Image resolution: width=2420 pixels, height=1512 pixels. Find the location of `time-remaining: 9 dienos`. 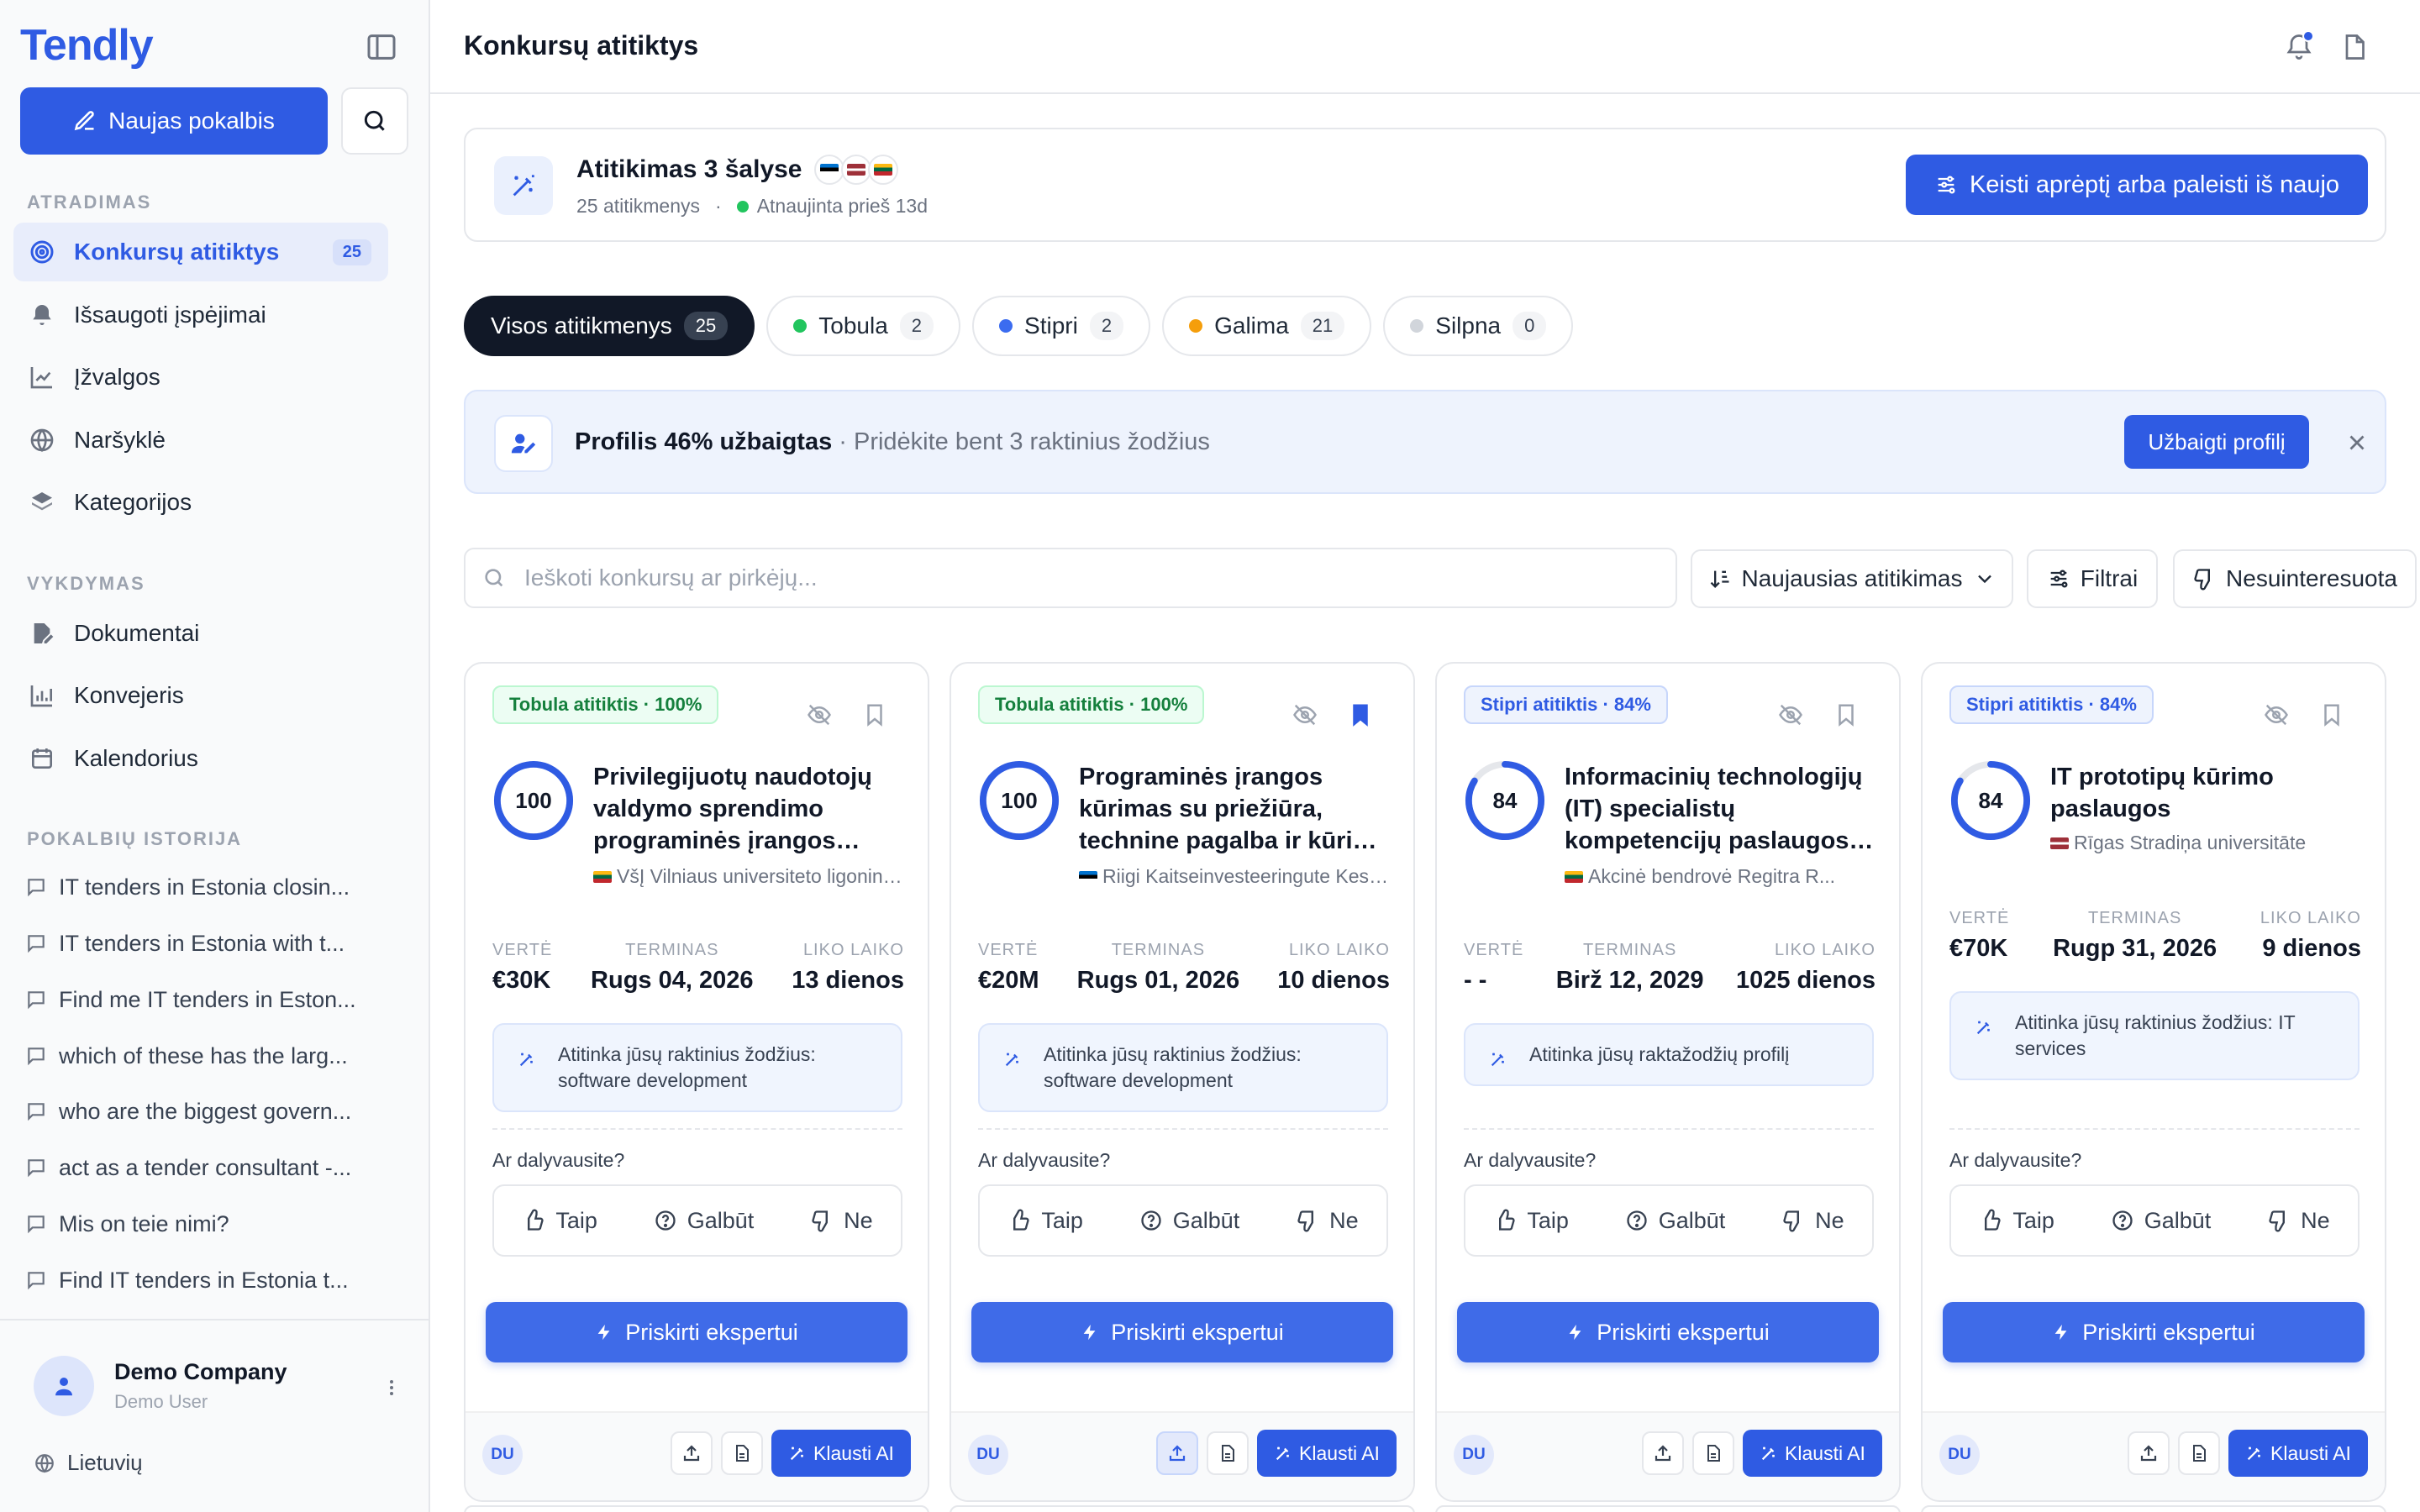

time-remaining: 9 dienos is located at coordinates (2311, 948).